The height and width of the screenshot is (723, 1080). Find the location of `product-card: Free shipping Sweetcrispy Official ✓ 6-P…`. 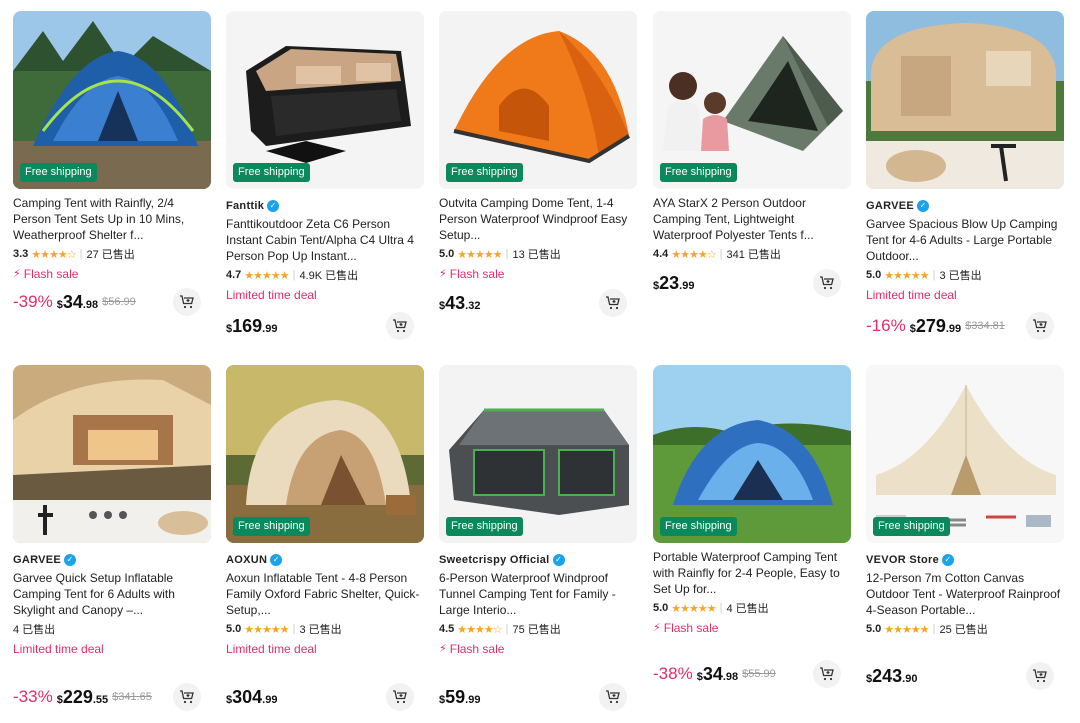

product-card: Free shipping Sweetcrispy Official ✓ 6-P… is located at coordinates (538, 538).